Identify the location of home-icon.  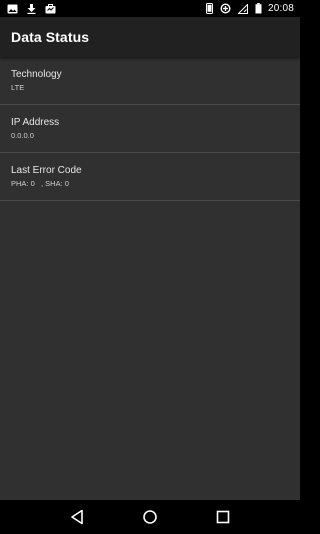
(150, 517).